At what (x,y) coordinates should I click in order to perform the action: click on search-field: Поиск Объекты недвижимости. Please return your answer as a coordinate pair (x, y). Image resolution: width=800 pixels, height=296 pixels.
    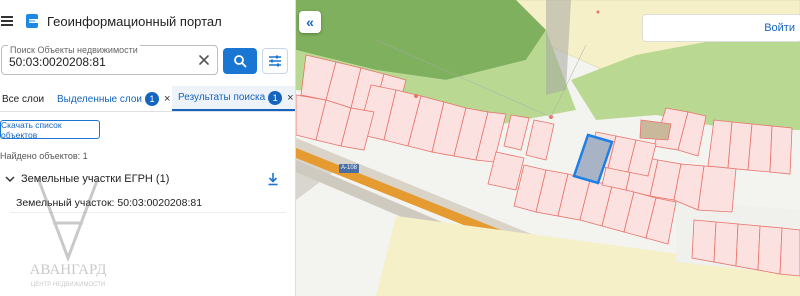
    Looking at the image, I should click on (109, 60).